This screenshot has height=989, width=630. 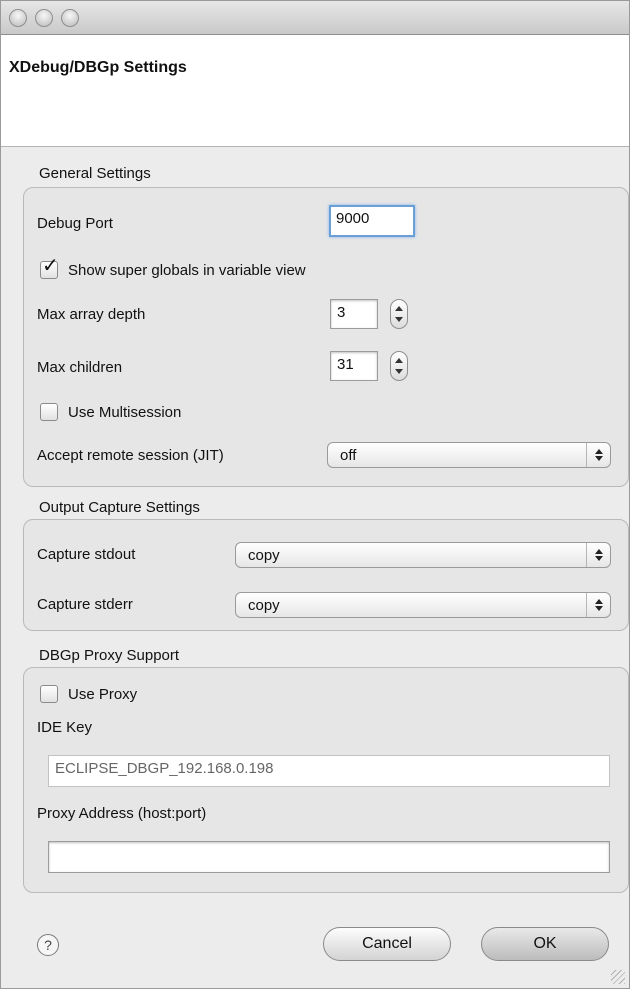 What do you see at coordinates (91, 314) in the screenshot?
I see `max-array-depth-label: Max array depth` at bounding box center [91, 314].